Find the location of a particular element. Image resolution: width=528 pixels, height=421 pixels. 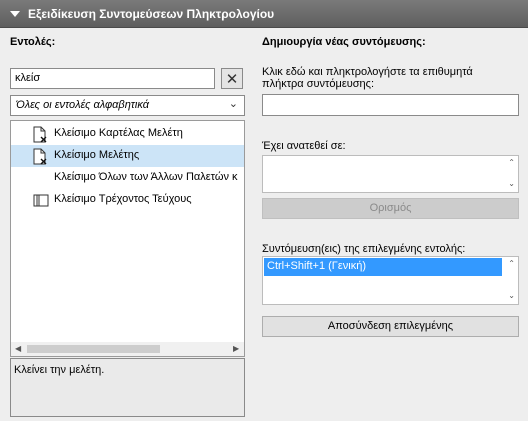

command-filter-value: Όλες οι εντολές αλφαβητικά is located at coordinates (82, 105).